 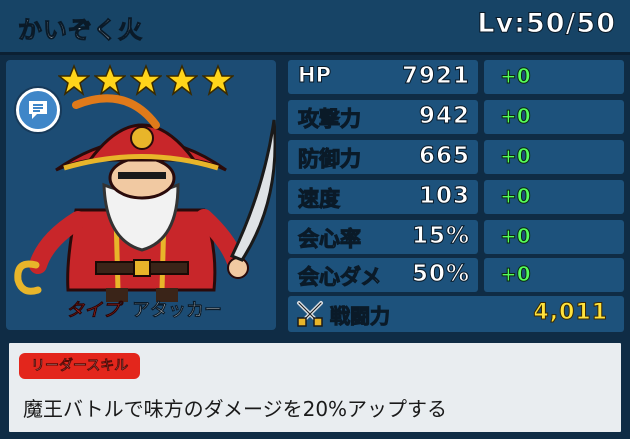 I want to click on stat-row-attack: 攻撃力 942 +0, so click(x=457, y=117).